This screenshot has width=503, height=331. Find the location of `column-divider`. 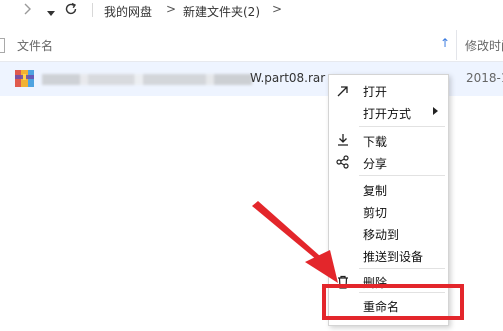

column-divider is located at coordinates (456, 45).